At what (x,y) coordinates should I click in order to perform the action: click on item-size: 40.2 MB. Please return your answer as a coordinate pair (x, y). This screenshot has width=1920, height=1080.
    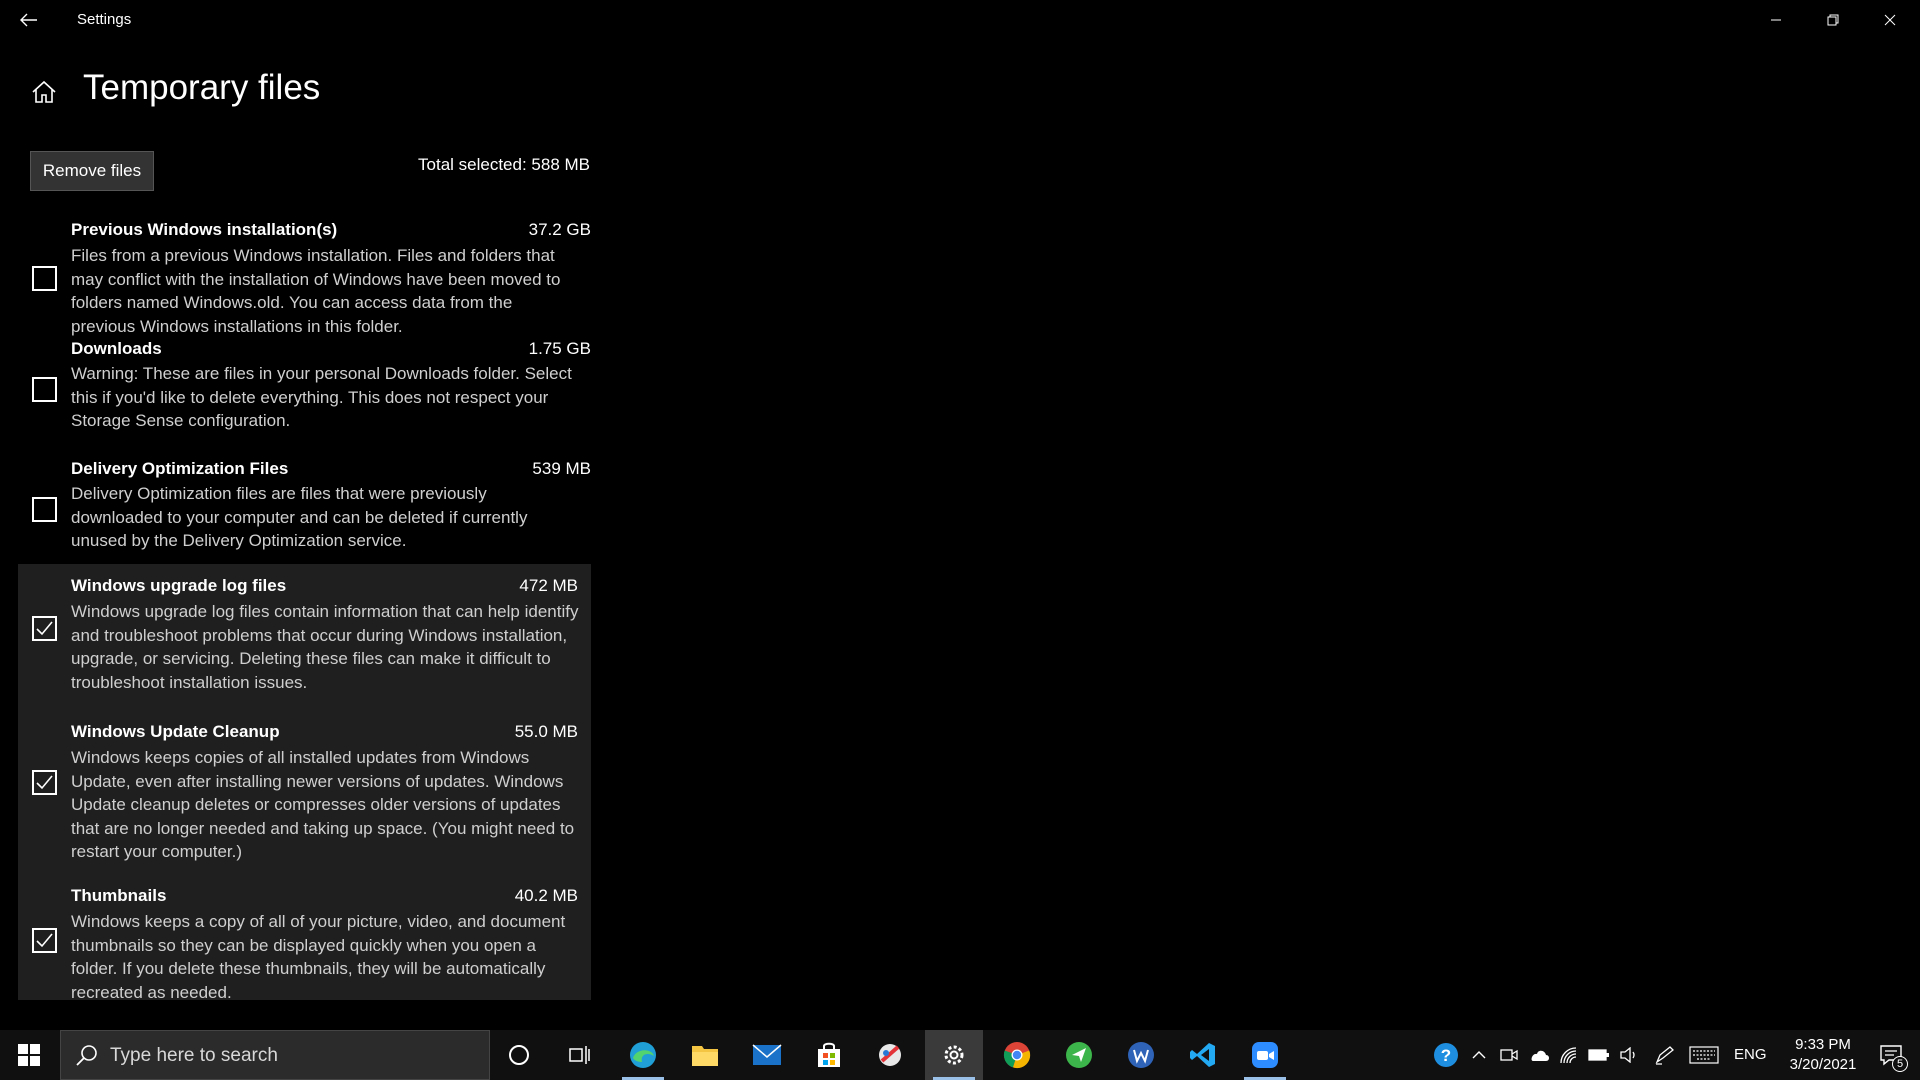
    Looking at the image, I should click on (546, 895).